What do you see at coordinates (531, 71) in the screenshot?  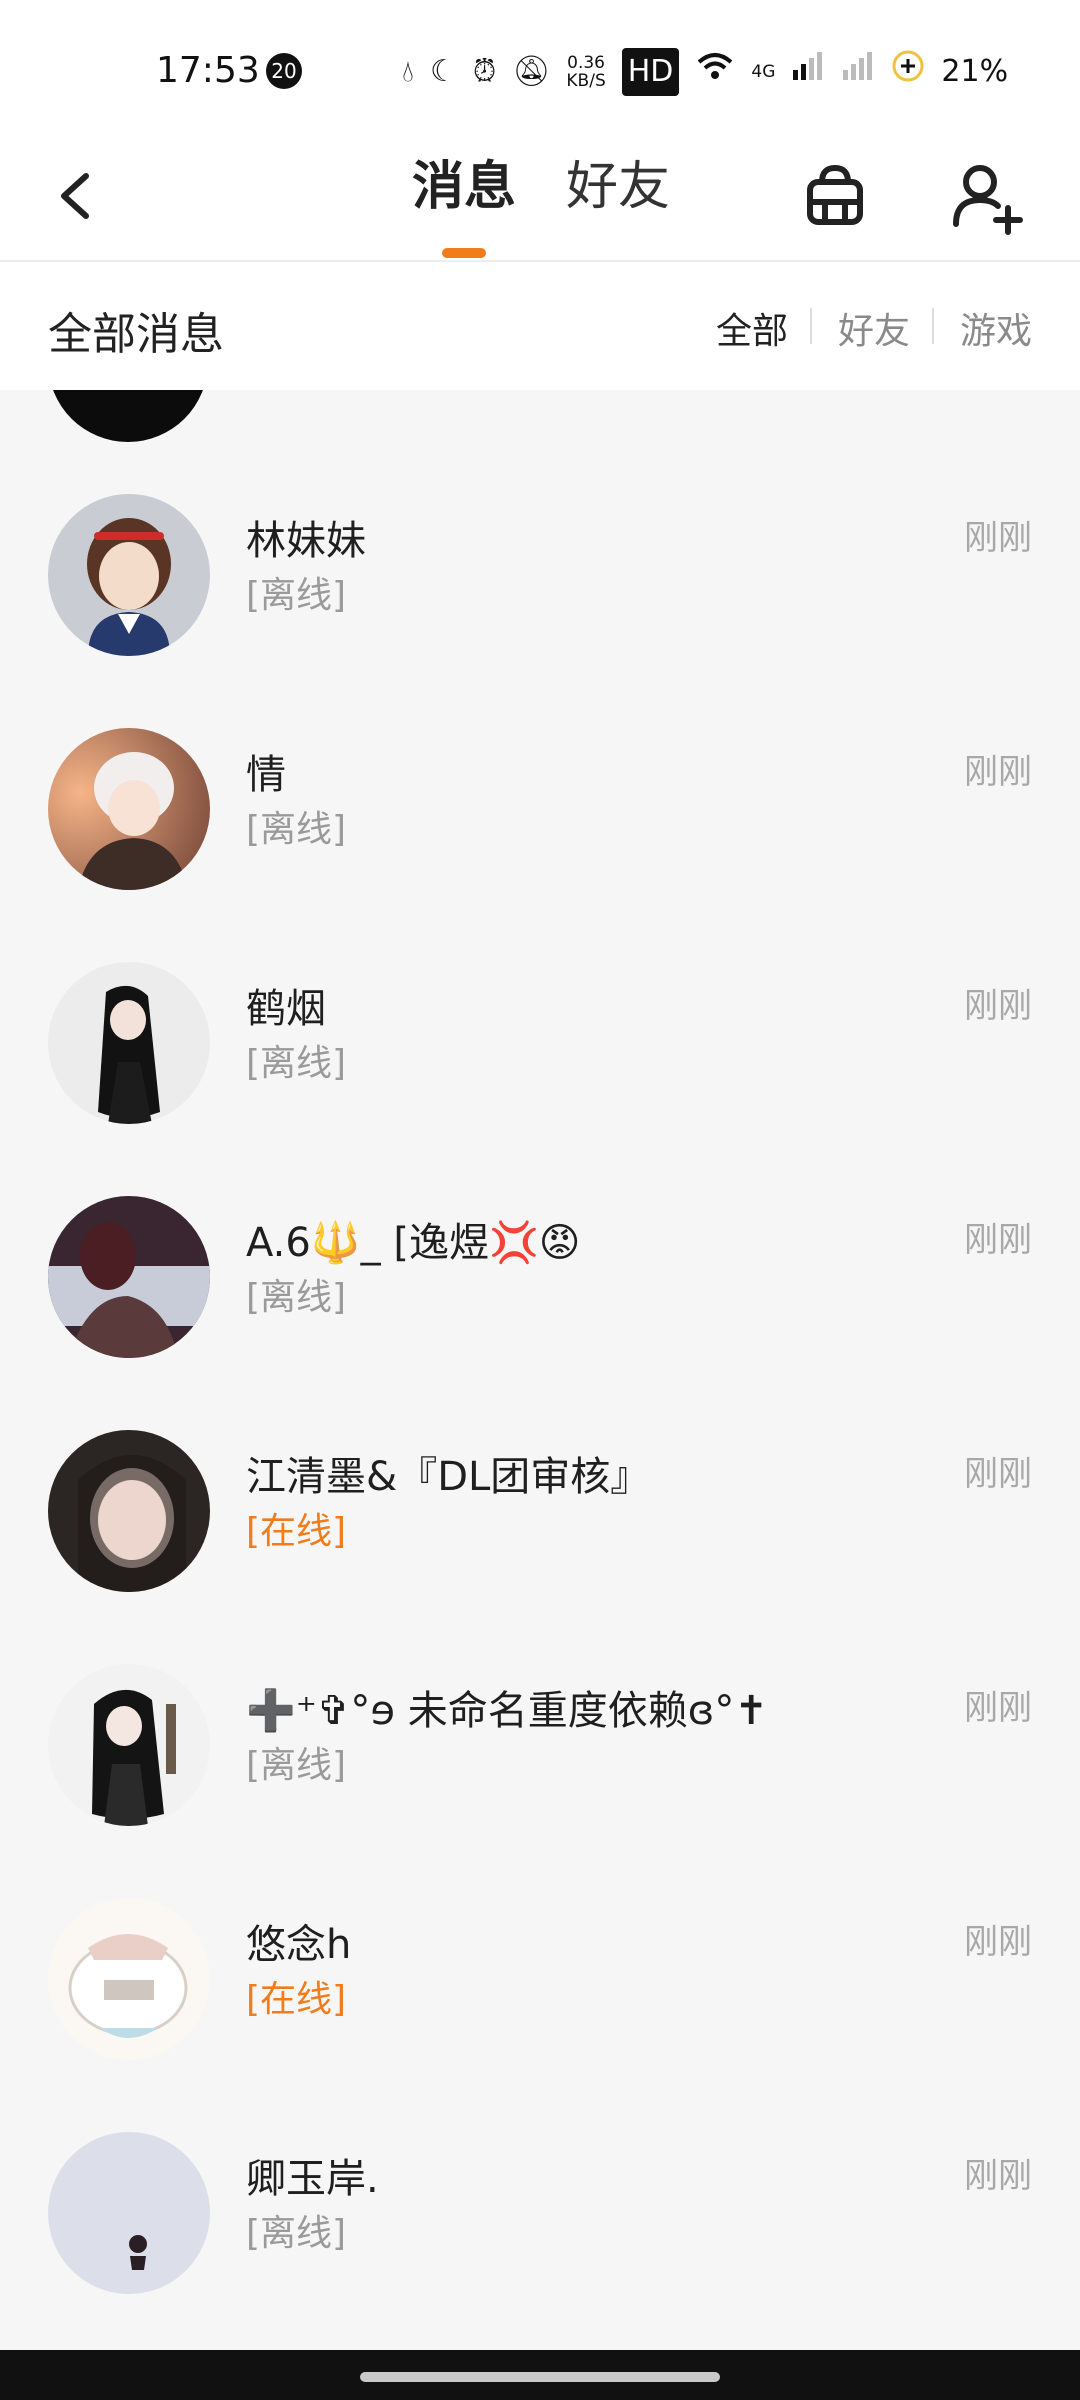 I see `mute-bell-icon: 🔕︎` at bounding box center [531, 71].